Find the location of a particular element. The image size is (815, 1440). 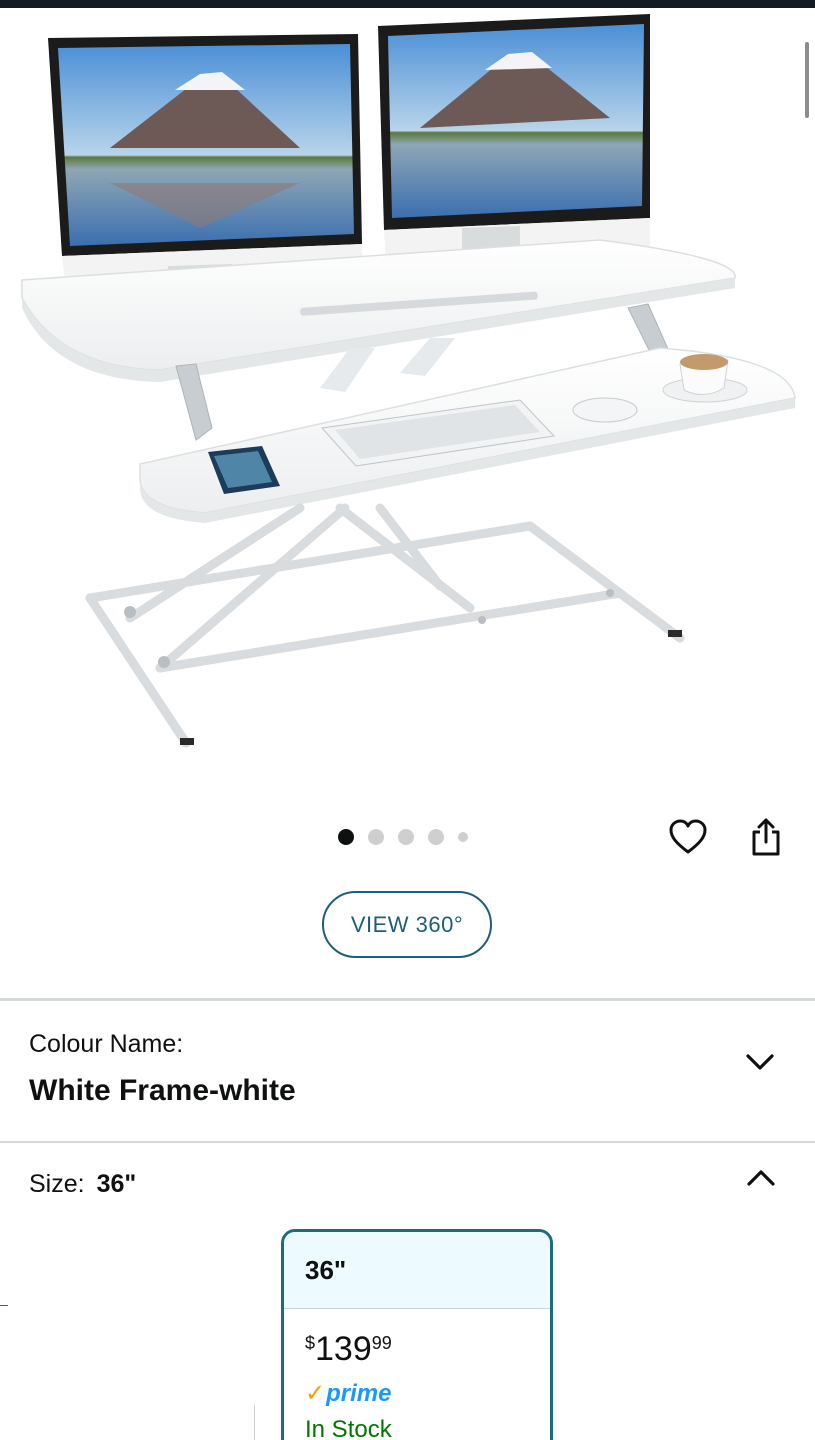

size-option-price: $13999 is located at coordinates (348, 1349).